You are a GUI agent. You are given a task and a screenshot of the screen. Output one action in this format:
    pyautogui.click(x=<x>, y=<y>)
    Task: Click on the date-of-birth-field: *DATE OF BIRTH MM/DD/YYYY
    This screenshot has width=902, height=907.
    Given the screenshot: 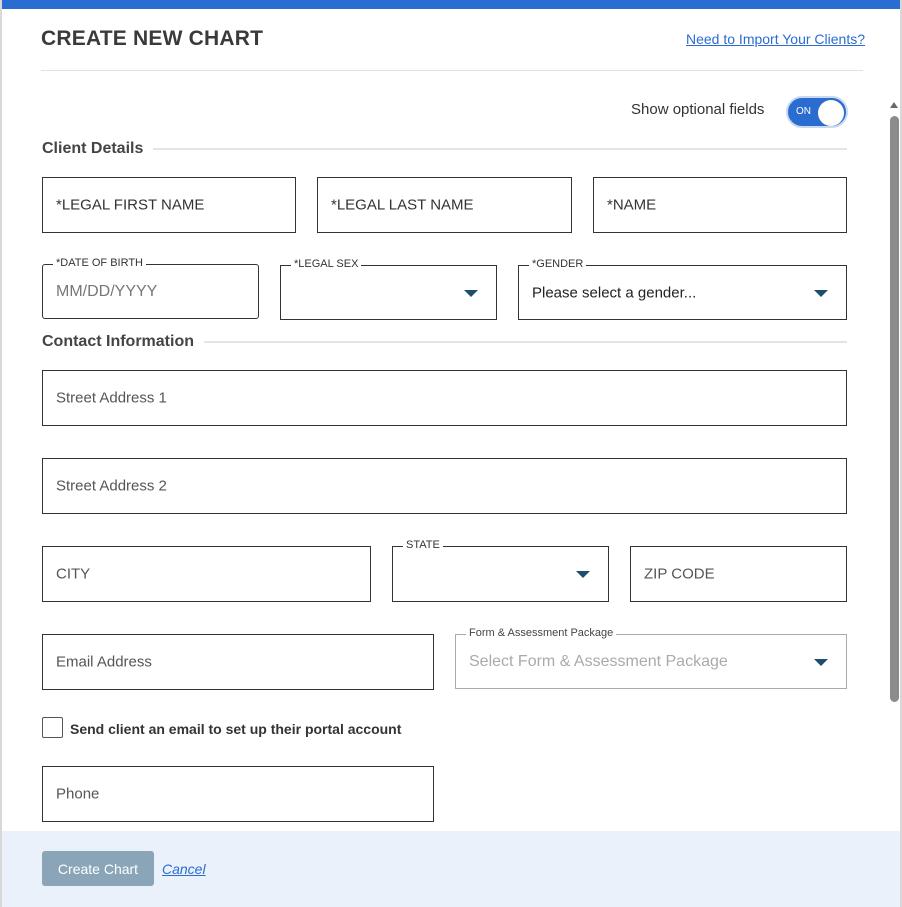 What is the action you would take?
    pyautogui.click(x=150, y=288)
    